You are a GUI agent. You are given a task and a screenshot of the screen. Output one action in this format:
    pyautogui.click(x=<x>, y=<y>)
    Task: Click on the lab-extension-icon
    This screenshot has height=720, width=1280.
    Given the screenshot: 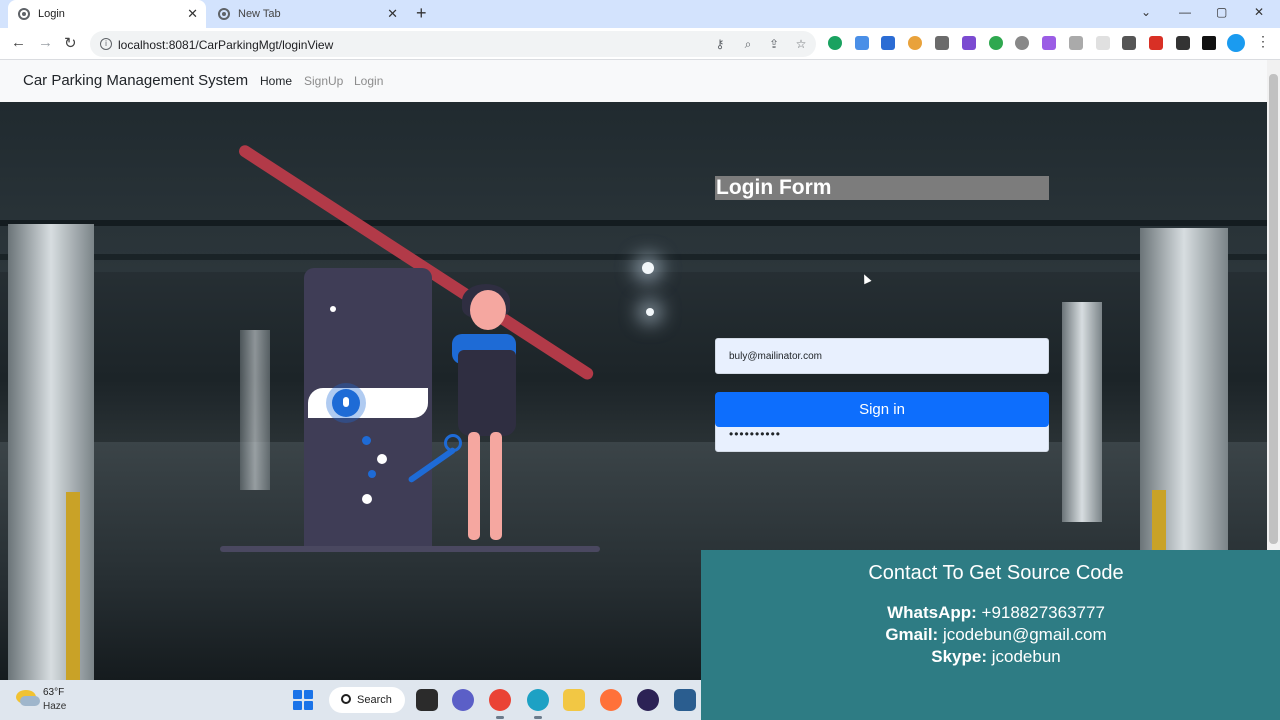 What is the action you would take?
    pyautogui.click(x=969, y=43)
    